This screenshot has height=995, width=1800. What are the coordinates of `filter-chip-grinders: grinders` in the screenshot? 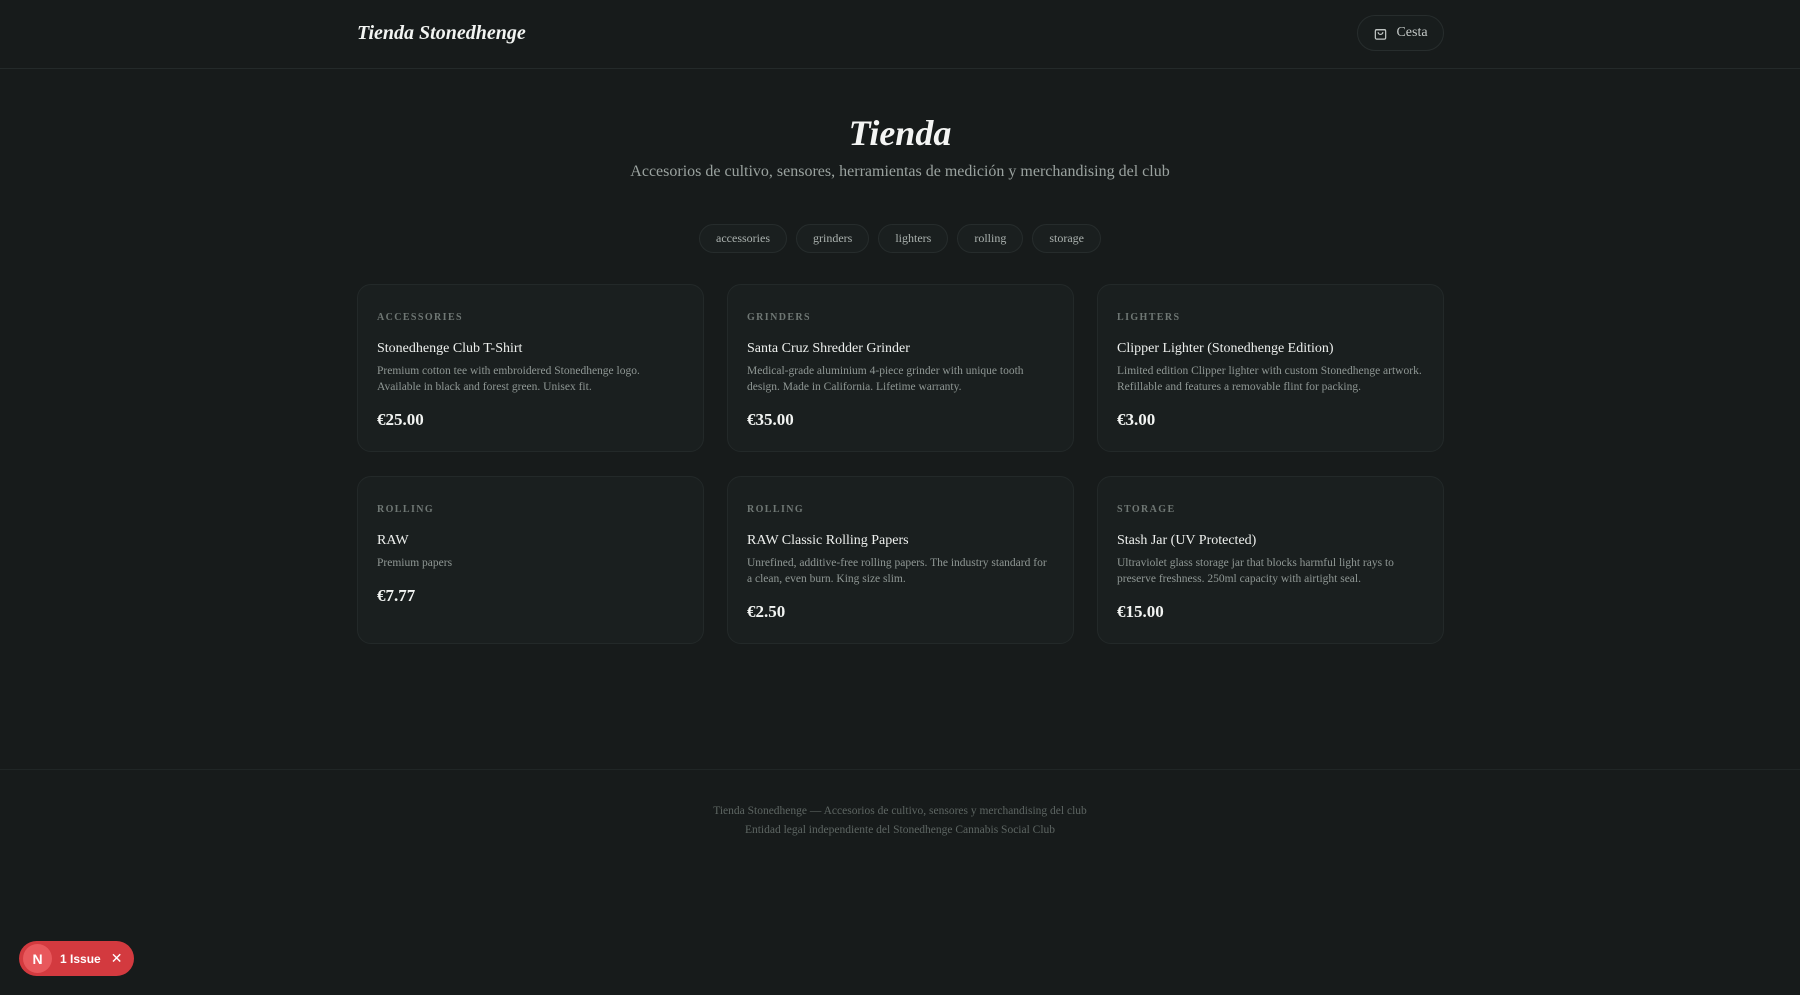 It's located at (833, 238).